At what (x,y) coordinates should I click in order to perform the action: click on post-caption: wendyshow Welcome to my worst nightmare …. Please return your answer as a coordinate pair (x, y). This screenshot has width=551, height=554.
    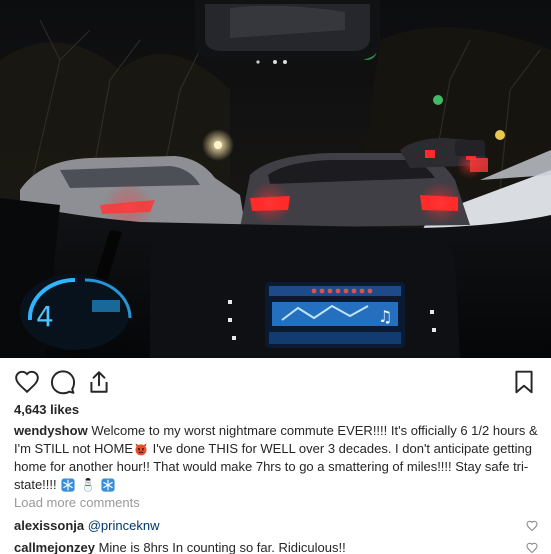
    Looking at the image, I should click on (277, 458).